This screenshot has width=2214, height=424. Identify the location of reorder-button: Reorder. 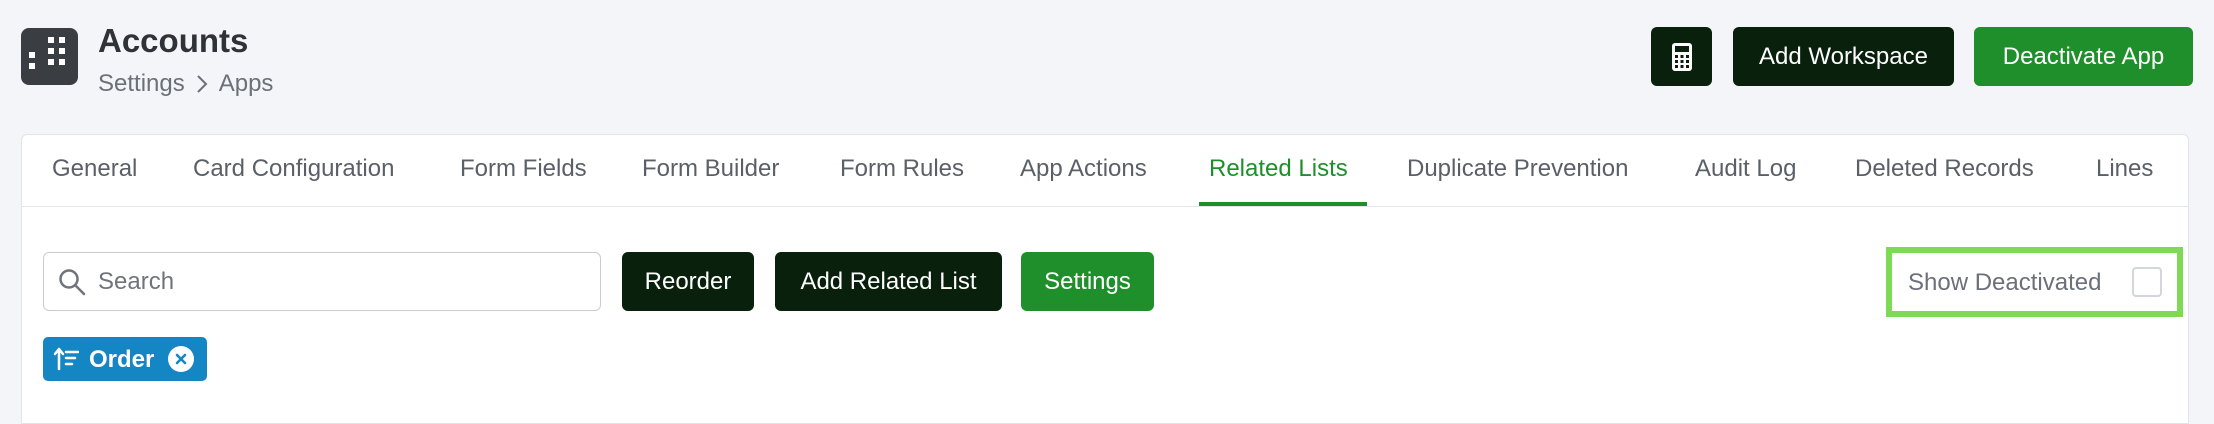
(688, 281).